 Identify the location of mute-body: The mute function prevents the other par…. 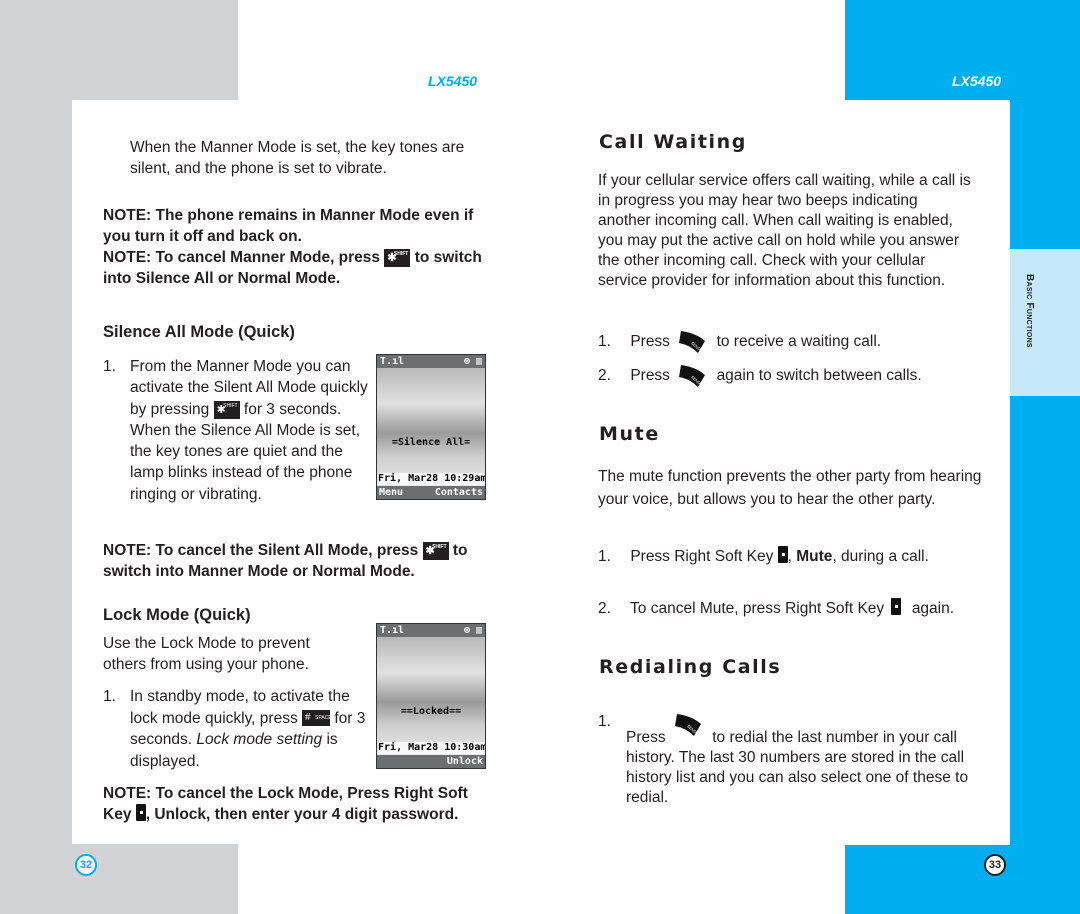
(790, 488).